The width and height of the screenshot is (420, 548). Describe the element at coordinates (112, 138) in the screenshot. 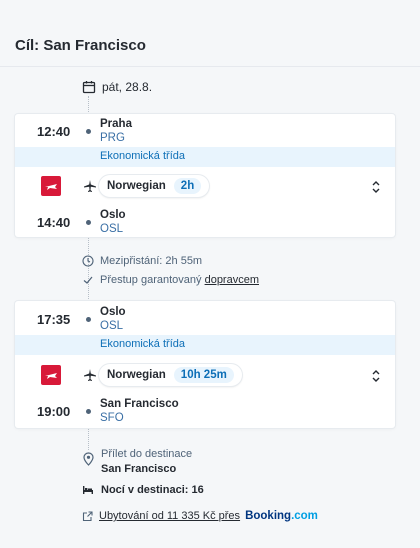

I see `departure-airport-code: PRG` at that location.